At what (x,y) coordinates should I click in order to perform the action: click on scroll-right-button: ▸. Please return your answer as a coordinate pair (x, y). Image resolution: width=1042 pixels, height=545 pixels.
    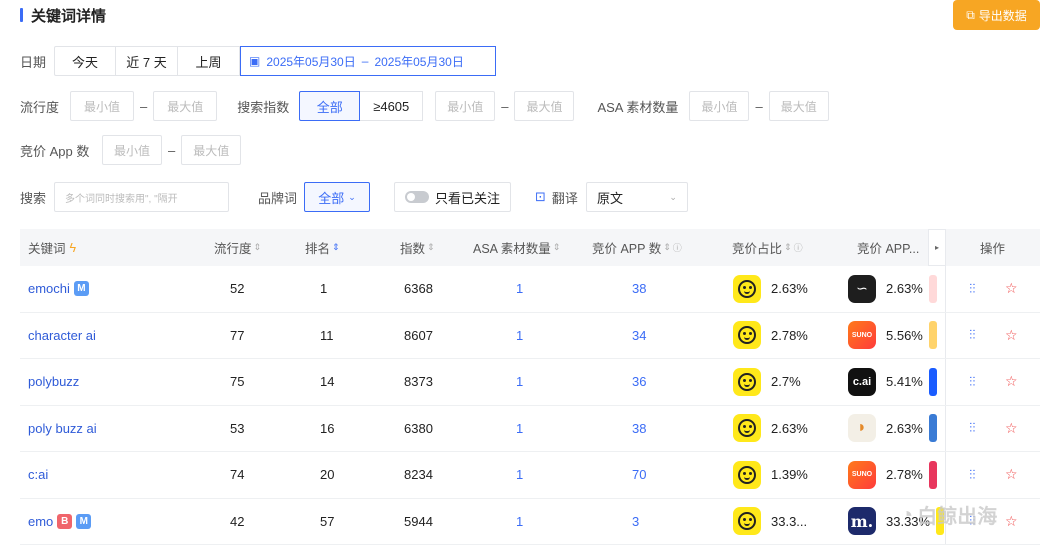
    Looking at the image, I should click on (937, 247).